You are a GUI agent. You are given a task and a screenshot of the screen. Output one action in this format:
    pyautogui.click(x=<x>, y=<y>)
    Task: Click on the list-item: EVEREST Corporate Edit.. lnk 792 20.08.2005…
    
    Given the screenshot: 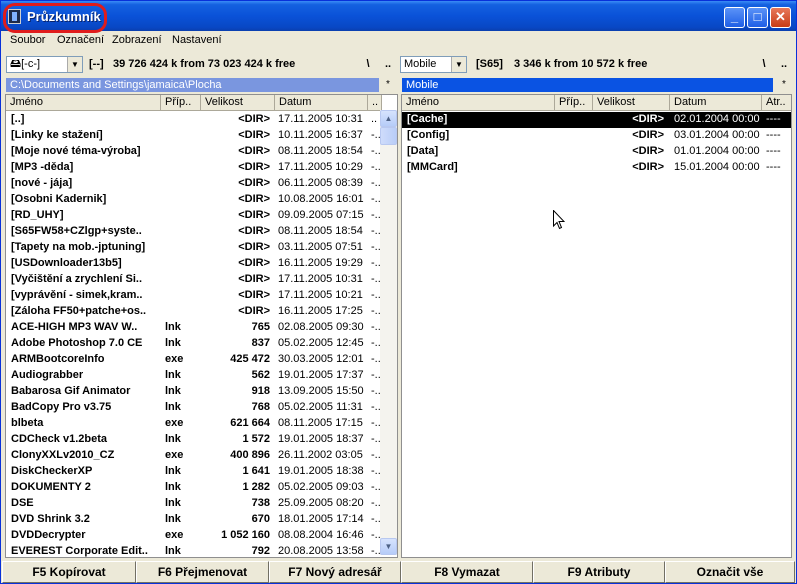 What is the action you would take?
    pyautogui.click(x=193, y=550)
    